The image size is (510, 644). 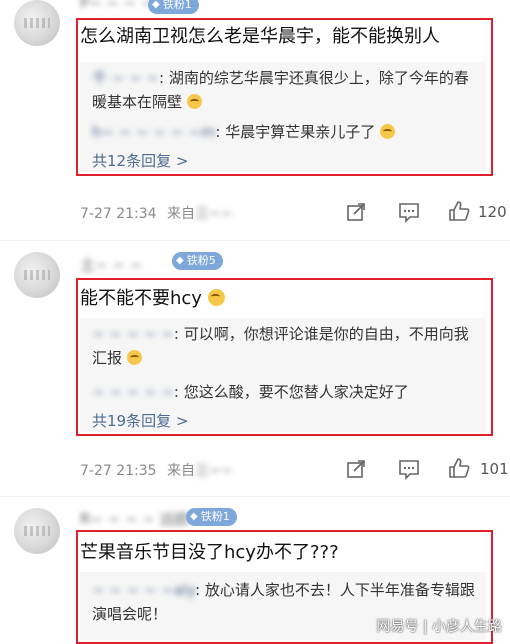 I want to click on reply-username: 千 ~ ~ ~, so click(x=125, y=78).